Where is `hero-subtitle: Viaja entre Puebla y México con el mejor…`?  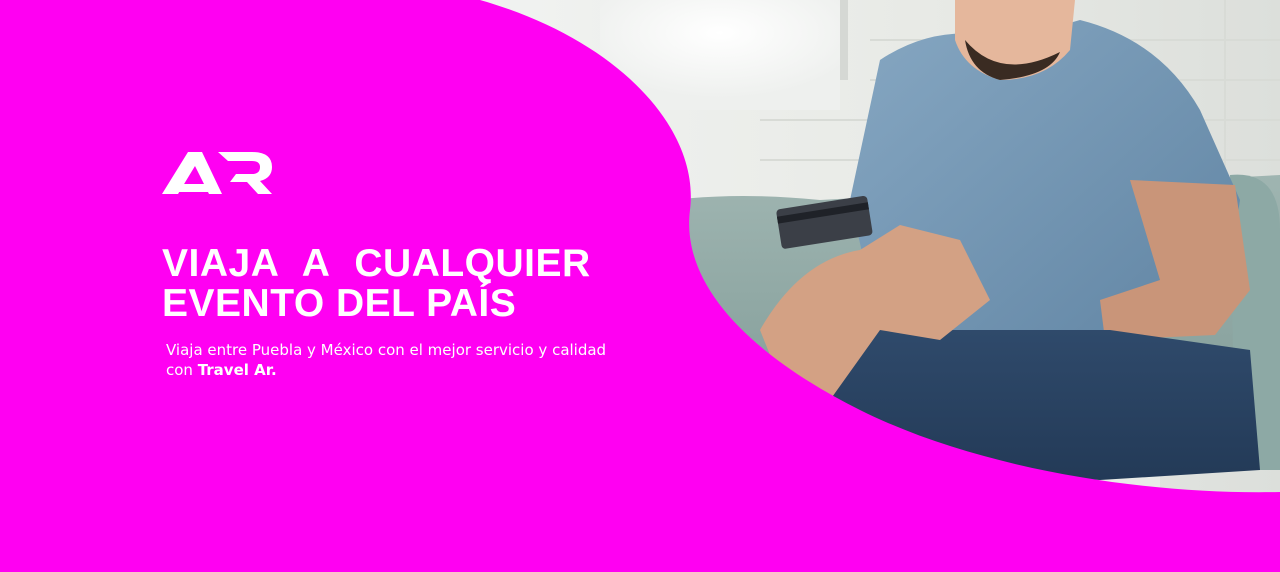
hero-subtitle: Viaja entre Puebla y México con el mejor… is located at coordinates (396, 360).